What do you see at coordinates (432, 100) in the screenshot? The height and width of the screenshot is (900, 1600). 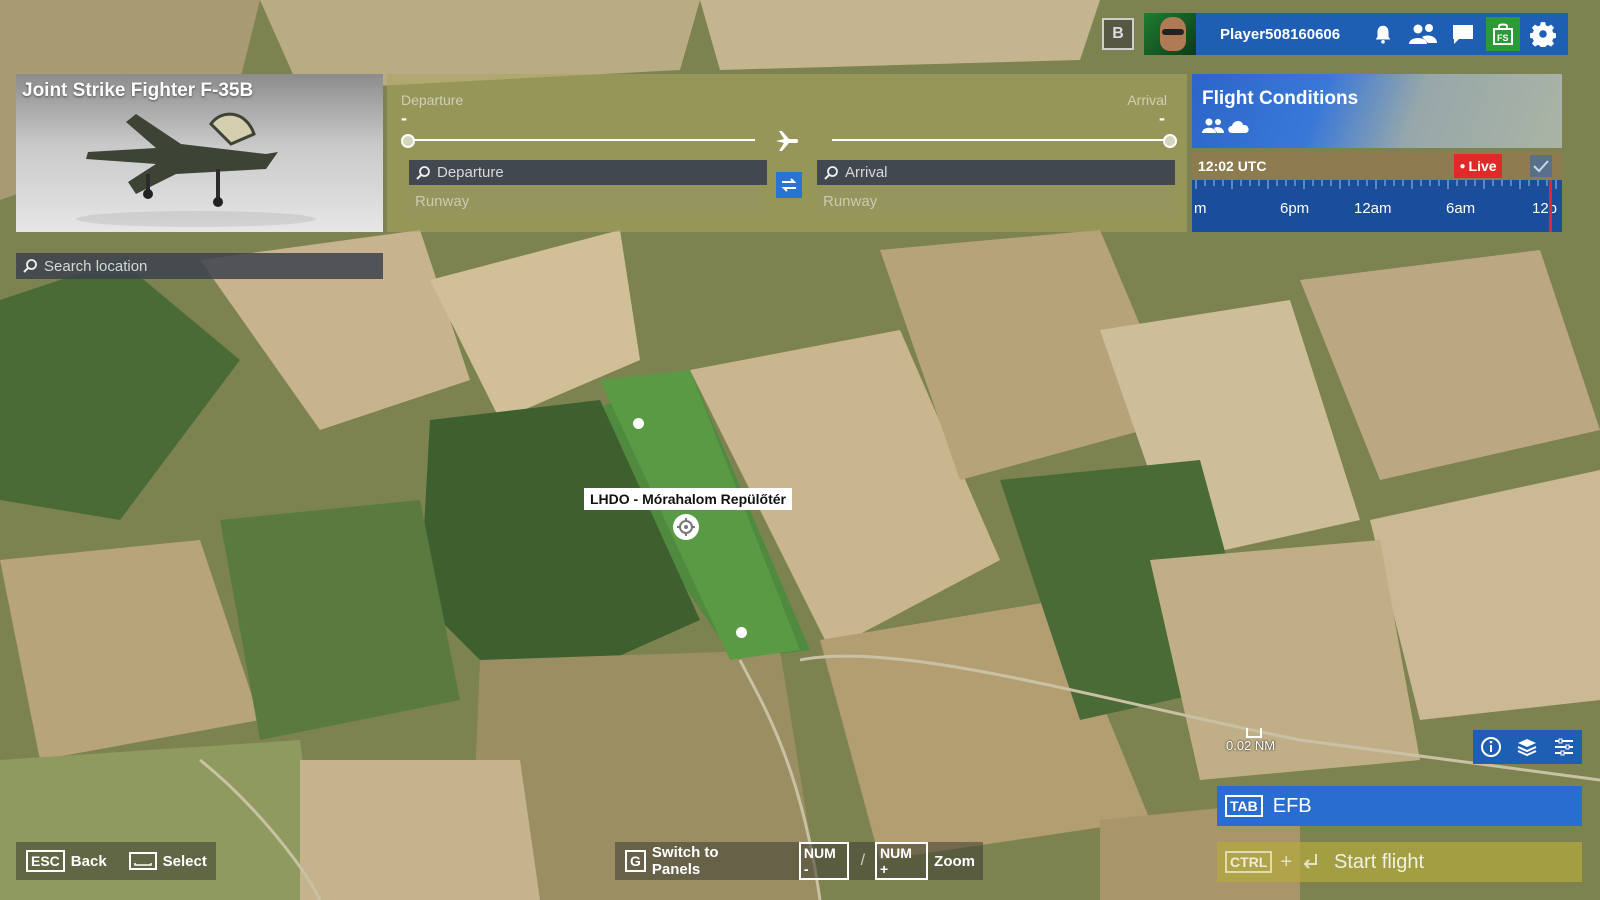 I see `departure-label: Departure` at bounding box center [432, 100].